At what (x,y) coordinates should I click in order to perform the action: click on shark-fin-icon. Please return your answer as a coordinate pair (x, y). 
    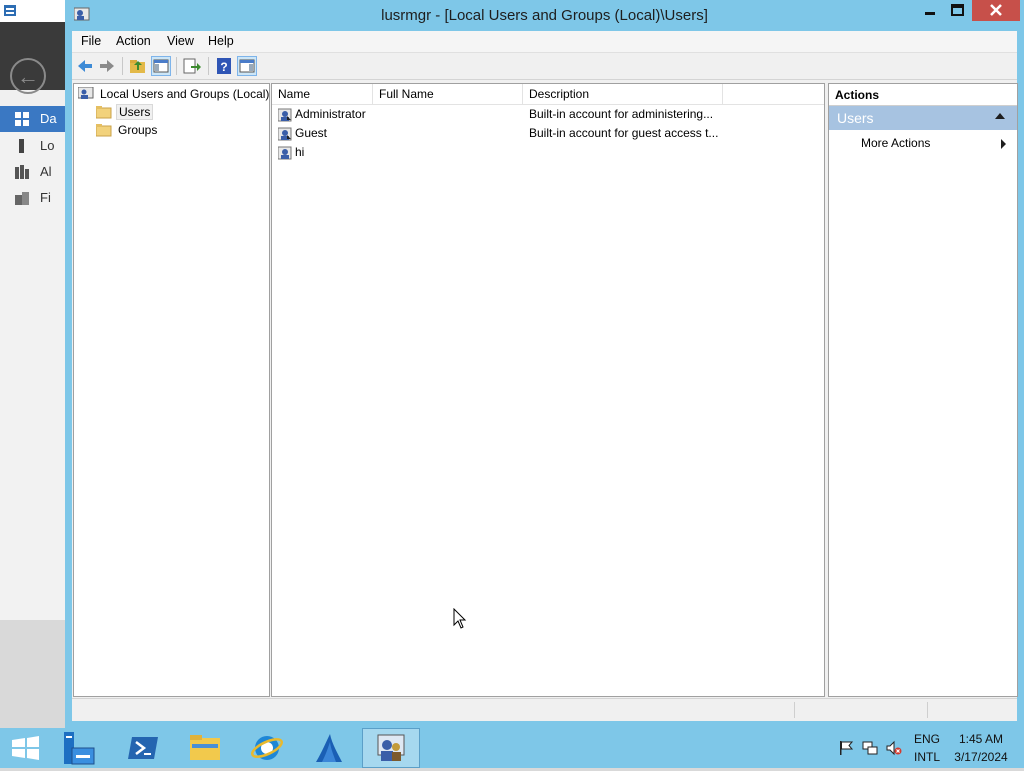
    Looking at the image, I should click on (329, 748).